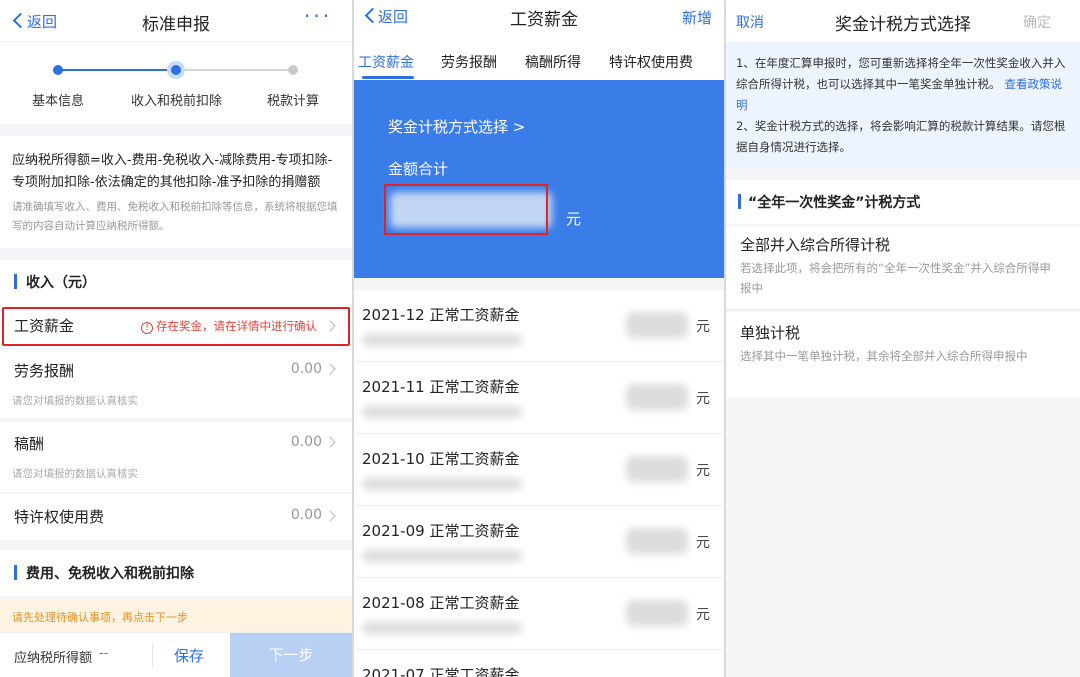 The width and height of the screenshot is (1080, 677). Describe the element at coordinates (574, 219) in the screenshot. I see `total-unit: 元` at that location.